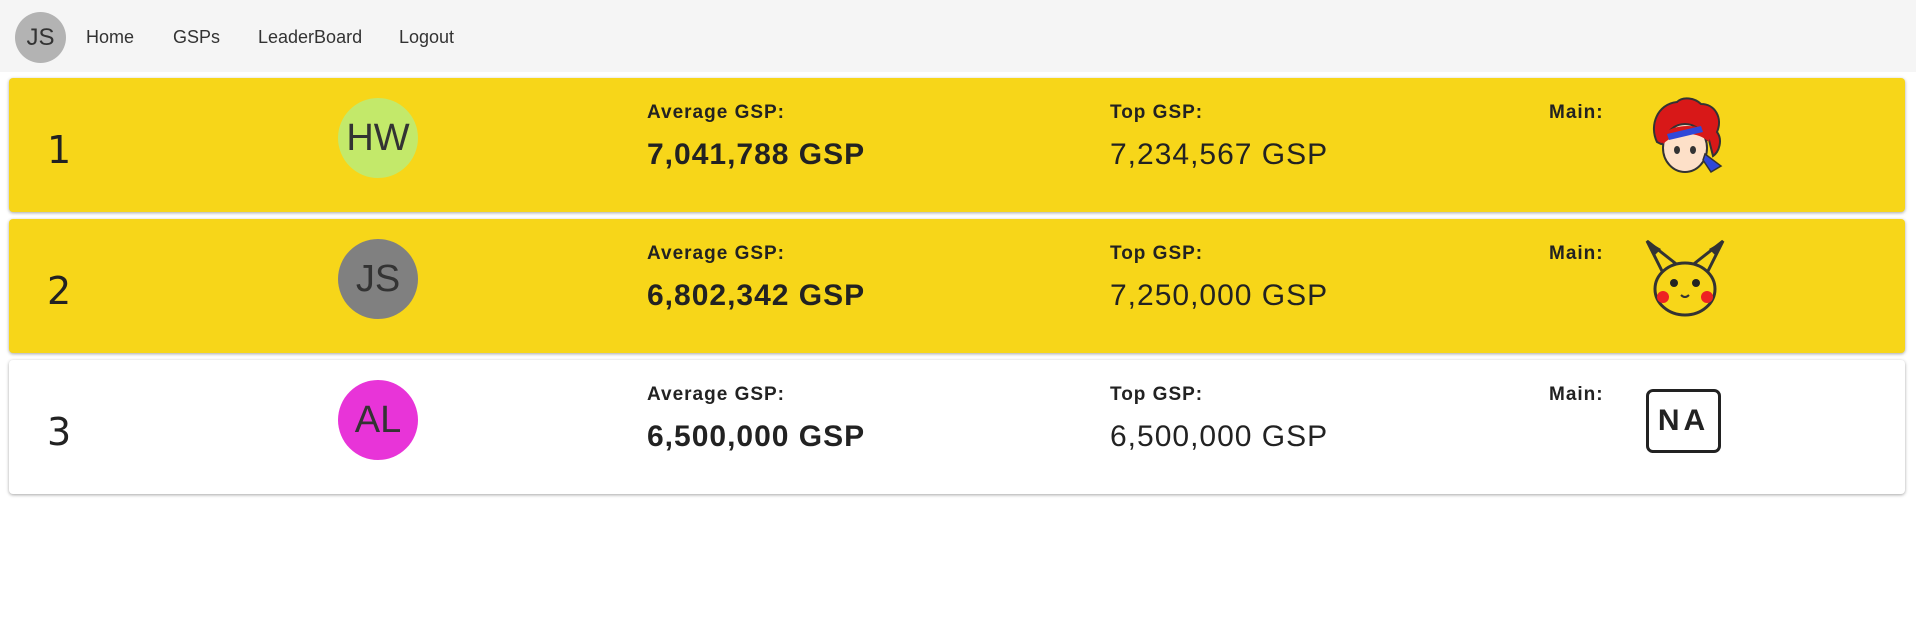 The width and height of the screenshot is (1916, 640). Describe the element at coordinates (1683, 421) in the screenshot. I see `no-main-placeholder: NA` at that location.